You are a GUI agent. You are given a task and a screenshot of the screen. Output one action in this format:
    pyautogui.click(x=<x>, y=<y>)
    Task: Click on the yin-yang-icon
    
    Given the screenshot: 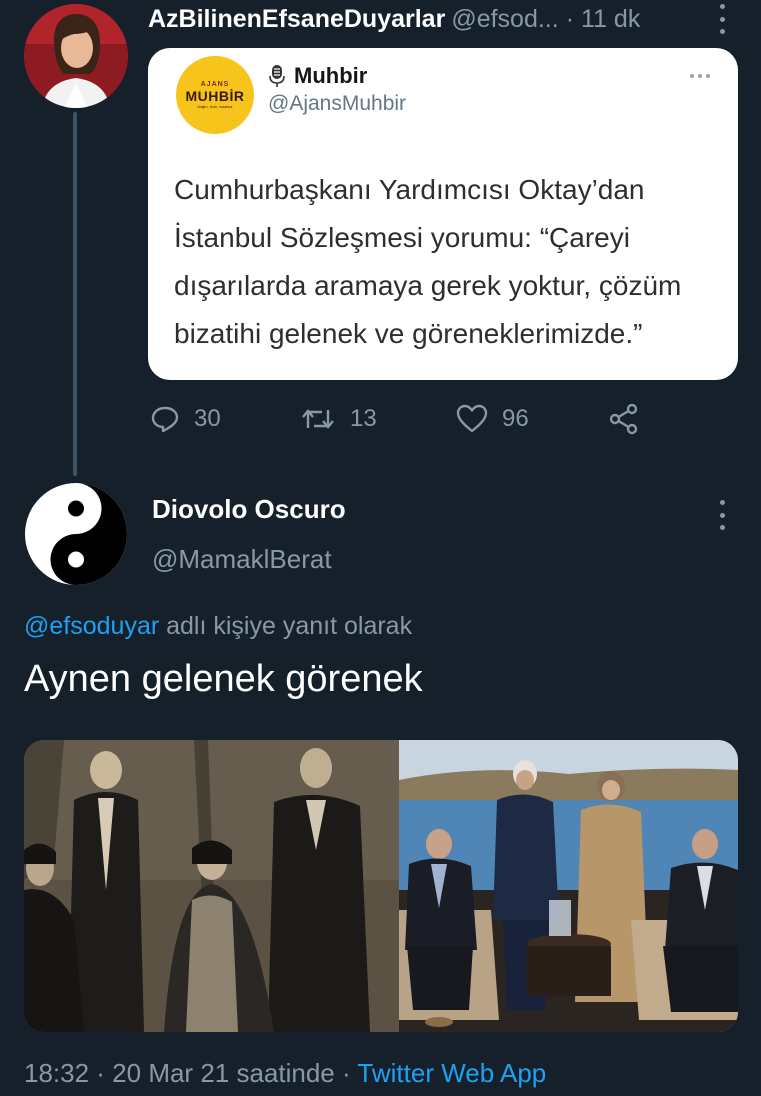 What is the action you would take?
    pyautogui.click(x=76, y=534)
    